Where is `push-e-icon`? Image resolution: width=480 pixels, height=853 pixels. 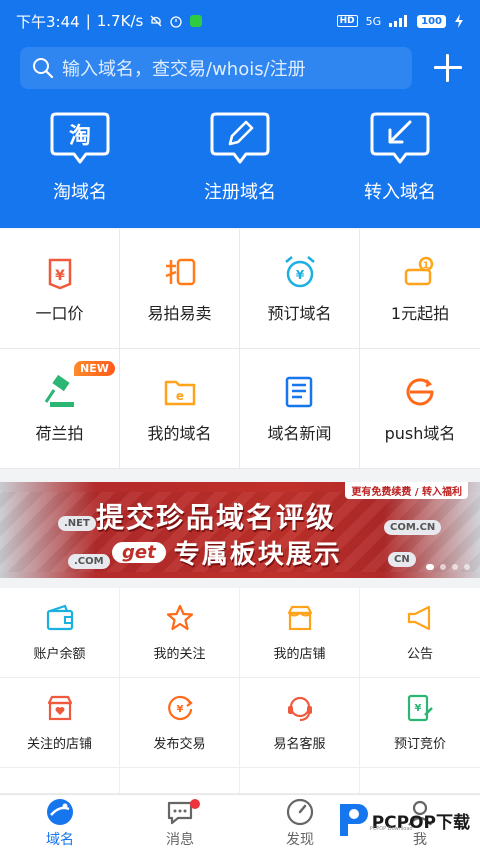 push-e-icon is located at coordinates (420, 391).